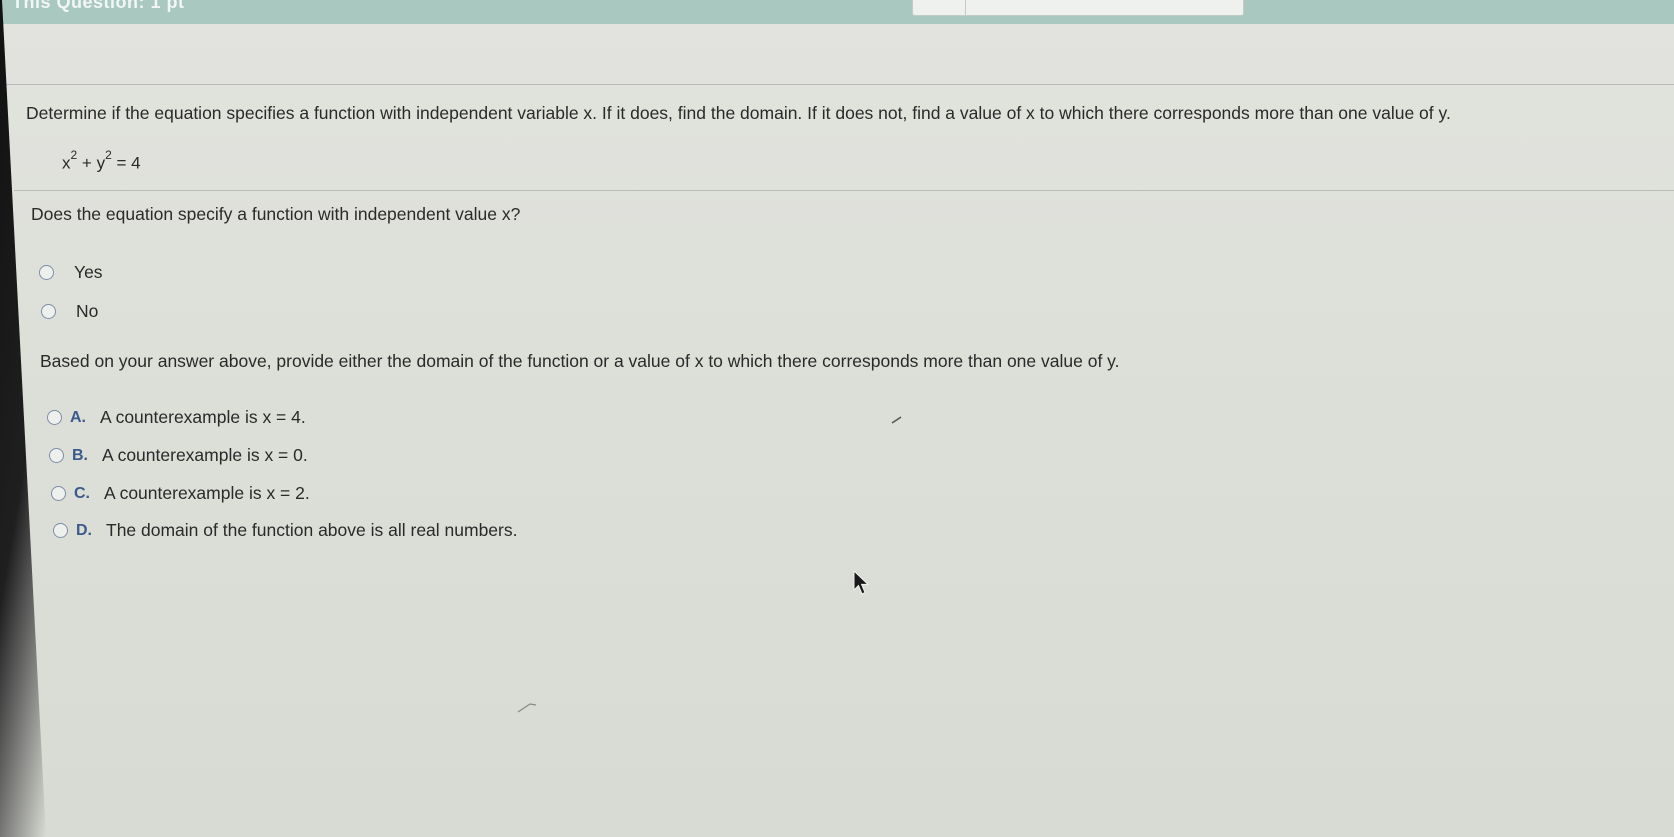 This screenshot has height=837, width=1674. What do you see at coordinates (98, 6) in the screenshot?
I see `question-header-title: This Question: 1 pt` at bounding box center [98, 6].